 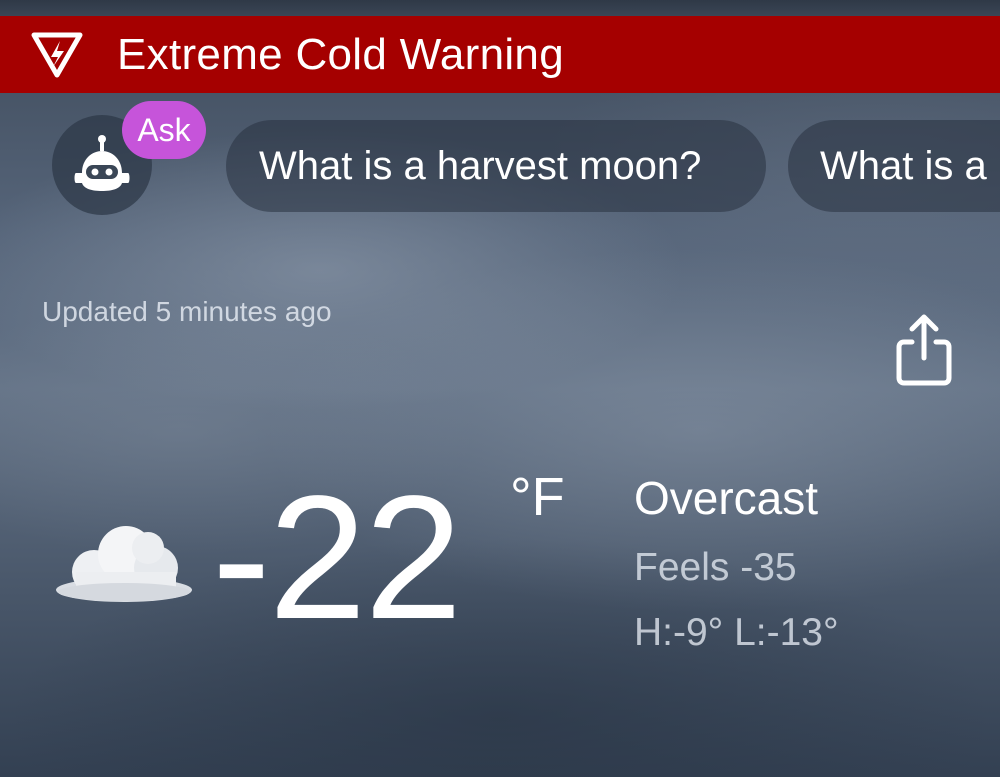 What do you see at coordinates (500, 8) in the screenshot?
I see `status-bar-strip` at bounding box center [500, 8].